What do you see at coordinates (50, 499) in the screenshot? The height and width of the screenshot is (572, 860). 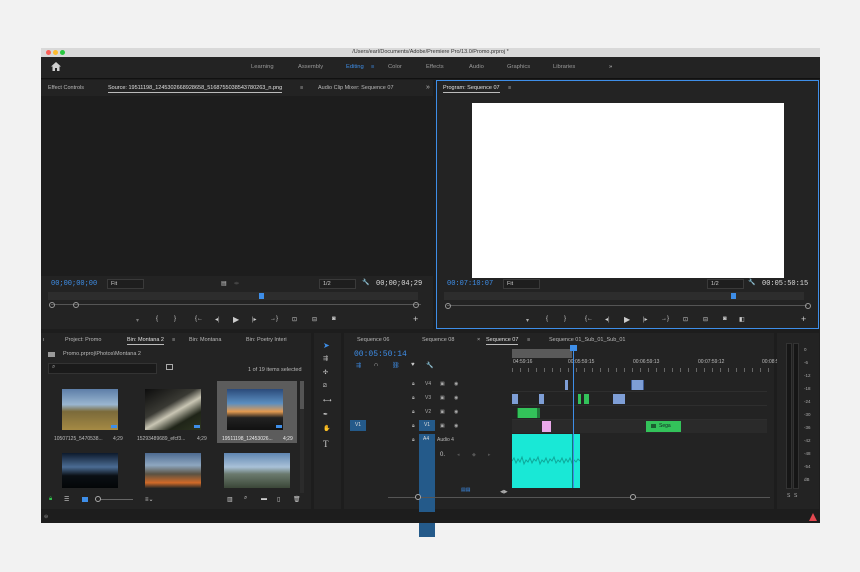 I see `lock-icon: 🔒︎` at bounding box center [50, 499].